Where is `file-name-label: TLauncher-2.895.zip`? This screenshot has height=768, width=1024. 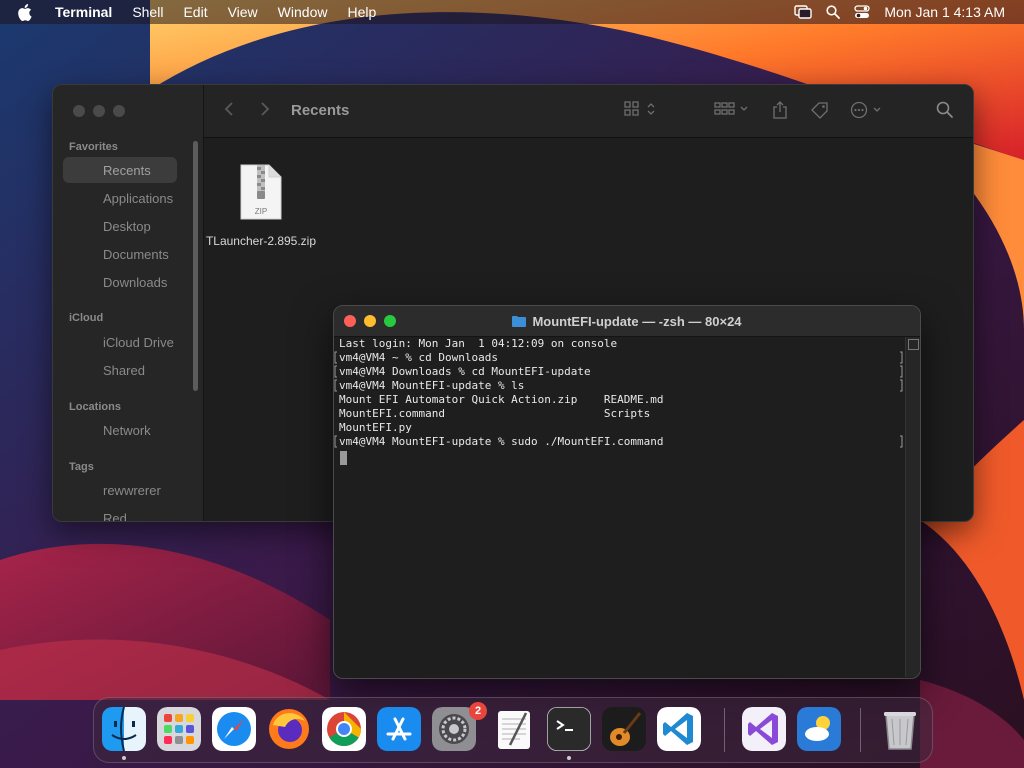 file-name-label: TLauncher-2.895.zip is located at coordinates (261, 241).